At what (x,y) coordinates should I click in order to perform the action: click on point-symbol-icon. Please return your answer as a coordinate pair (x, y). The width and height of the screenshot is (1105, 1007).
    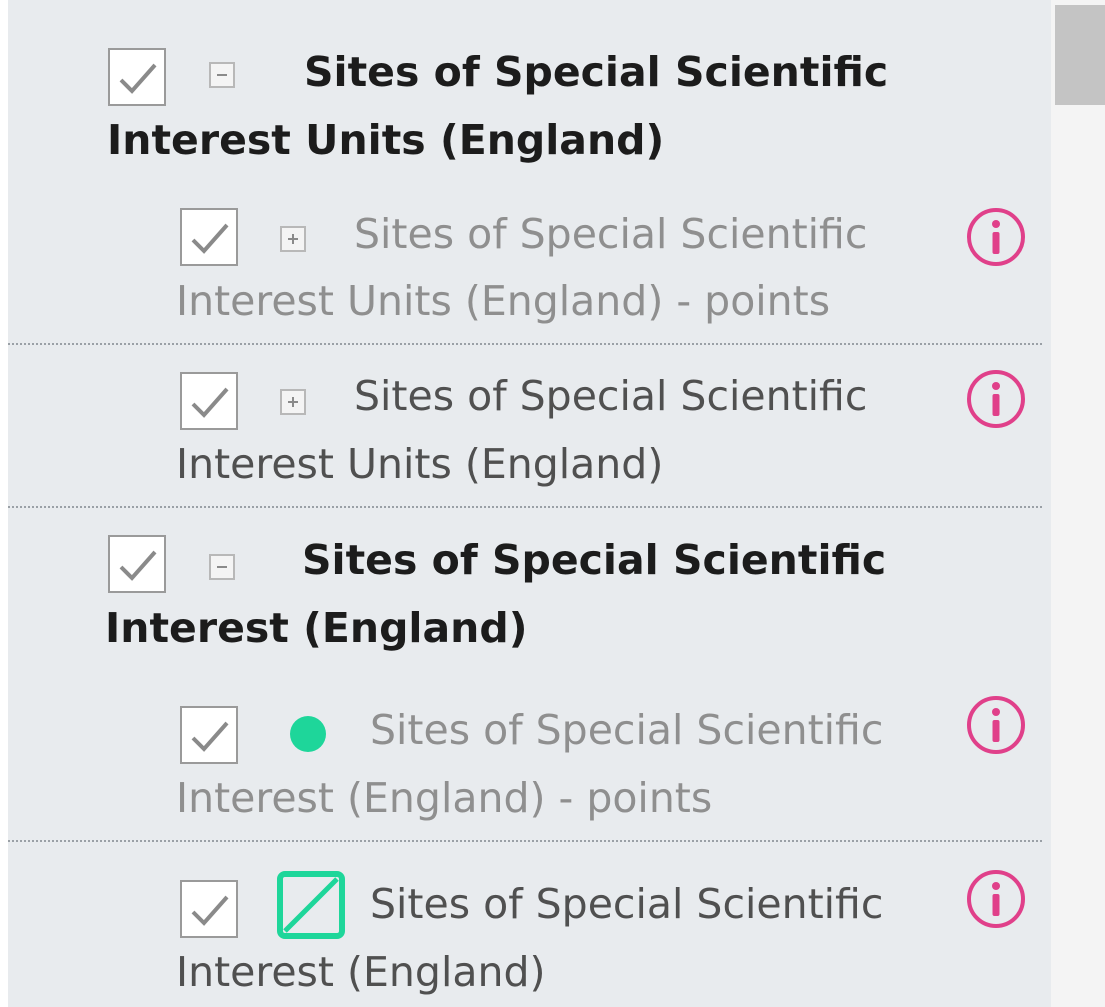
    Looking at the image, I should click on (308, 734).